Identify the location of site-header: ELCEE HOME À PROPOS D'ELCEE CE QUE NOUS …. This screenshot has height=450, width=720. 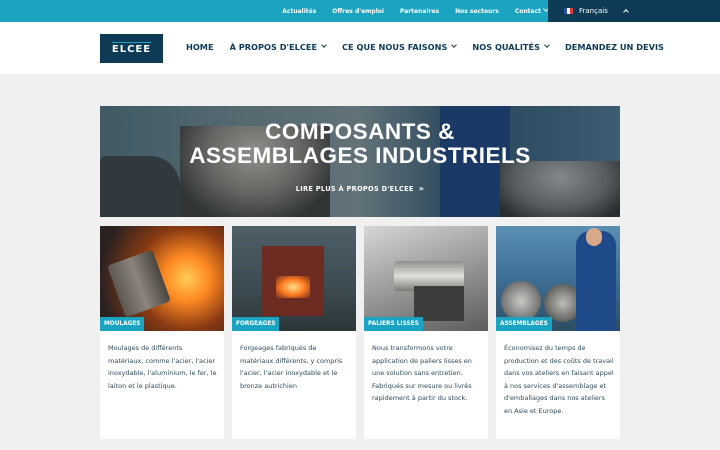
(360, 48).